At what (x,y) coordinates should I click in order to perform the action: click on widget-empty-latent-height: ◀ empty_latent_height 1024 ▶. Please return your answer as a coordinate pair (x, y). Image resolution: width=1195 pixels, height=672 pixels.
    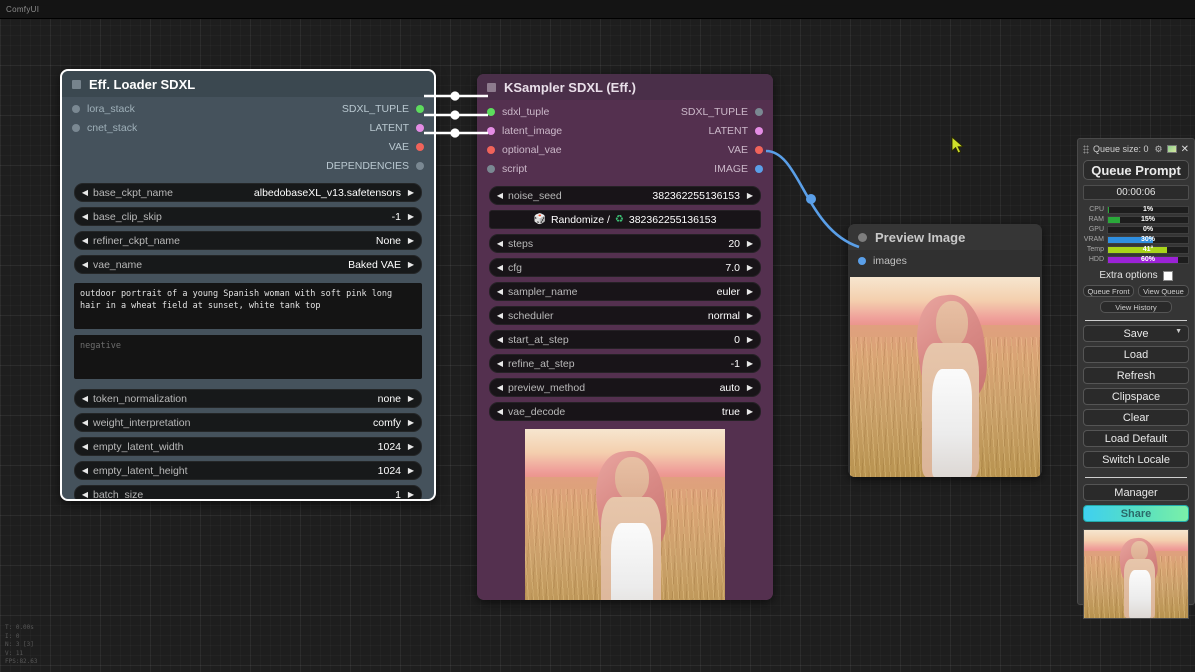
    Looking at the image, I should click on (248, 470).